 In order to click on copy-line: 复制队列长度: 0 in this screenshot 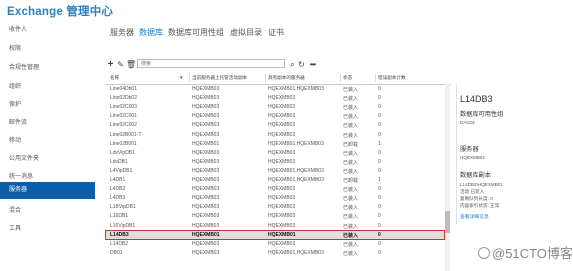, I will do `click(476, 198)`.